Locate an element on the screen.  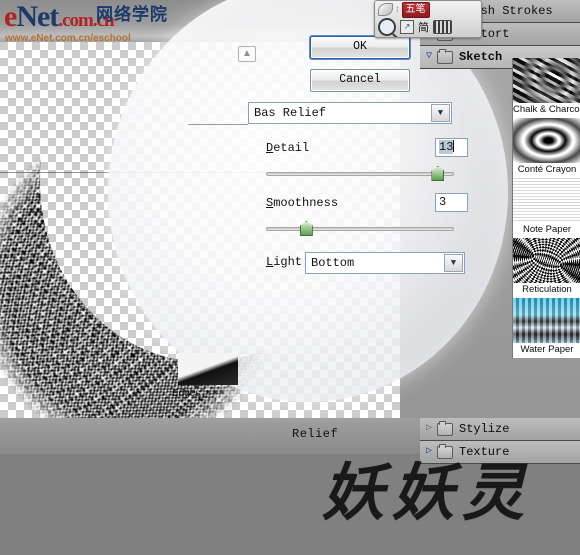
thumbnail-water-paper: Water Paper is located at coordinates (546, 328).